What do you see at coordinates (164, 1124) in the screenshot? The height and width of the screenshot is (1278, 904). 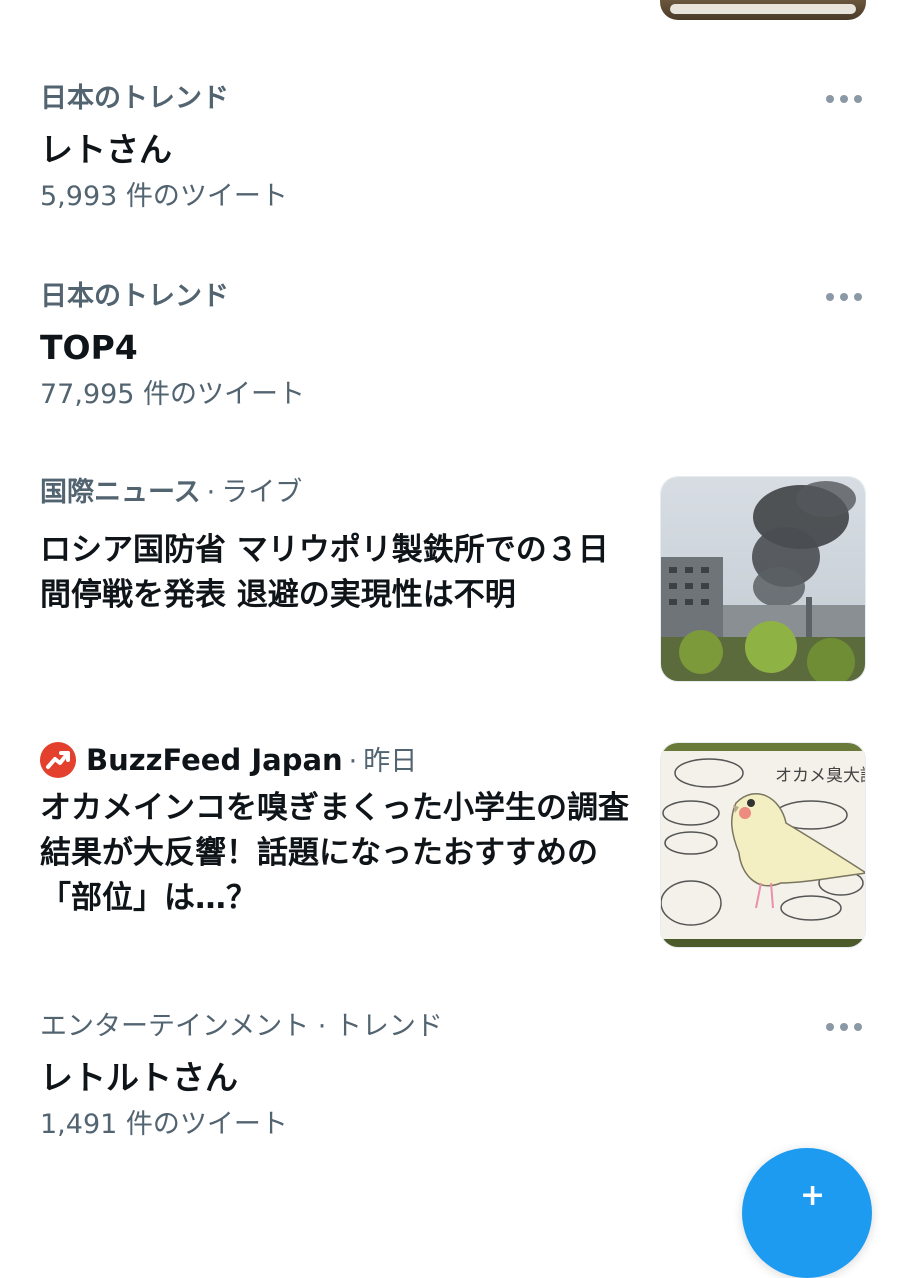 I see `tweet-count: 1,491 件のツイート` at bounding box center [164, 1124].